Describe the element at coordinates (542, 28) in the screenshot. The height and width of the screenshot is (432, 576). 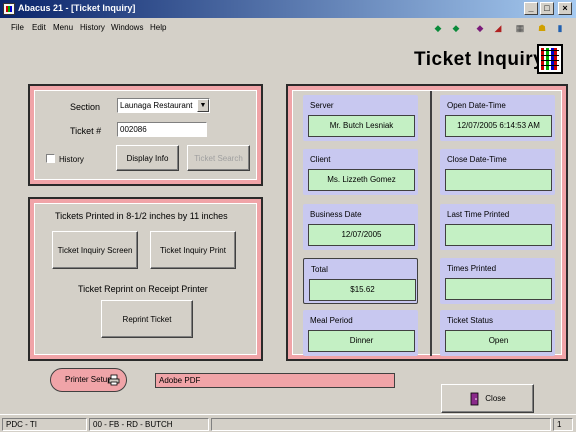
I see `running-man-icon: ☗` at that location.